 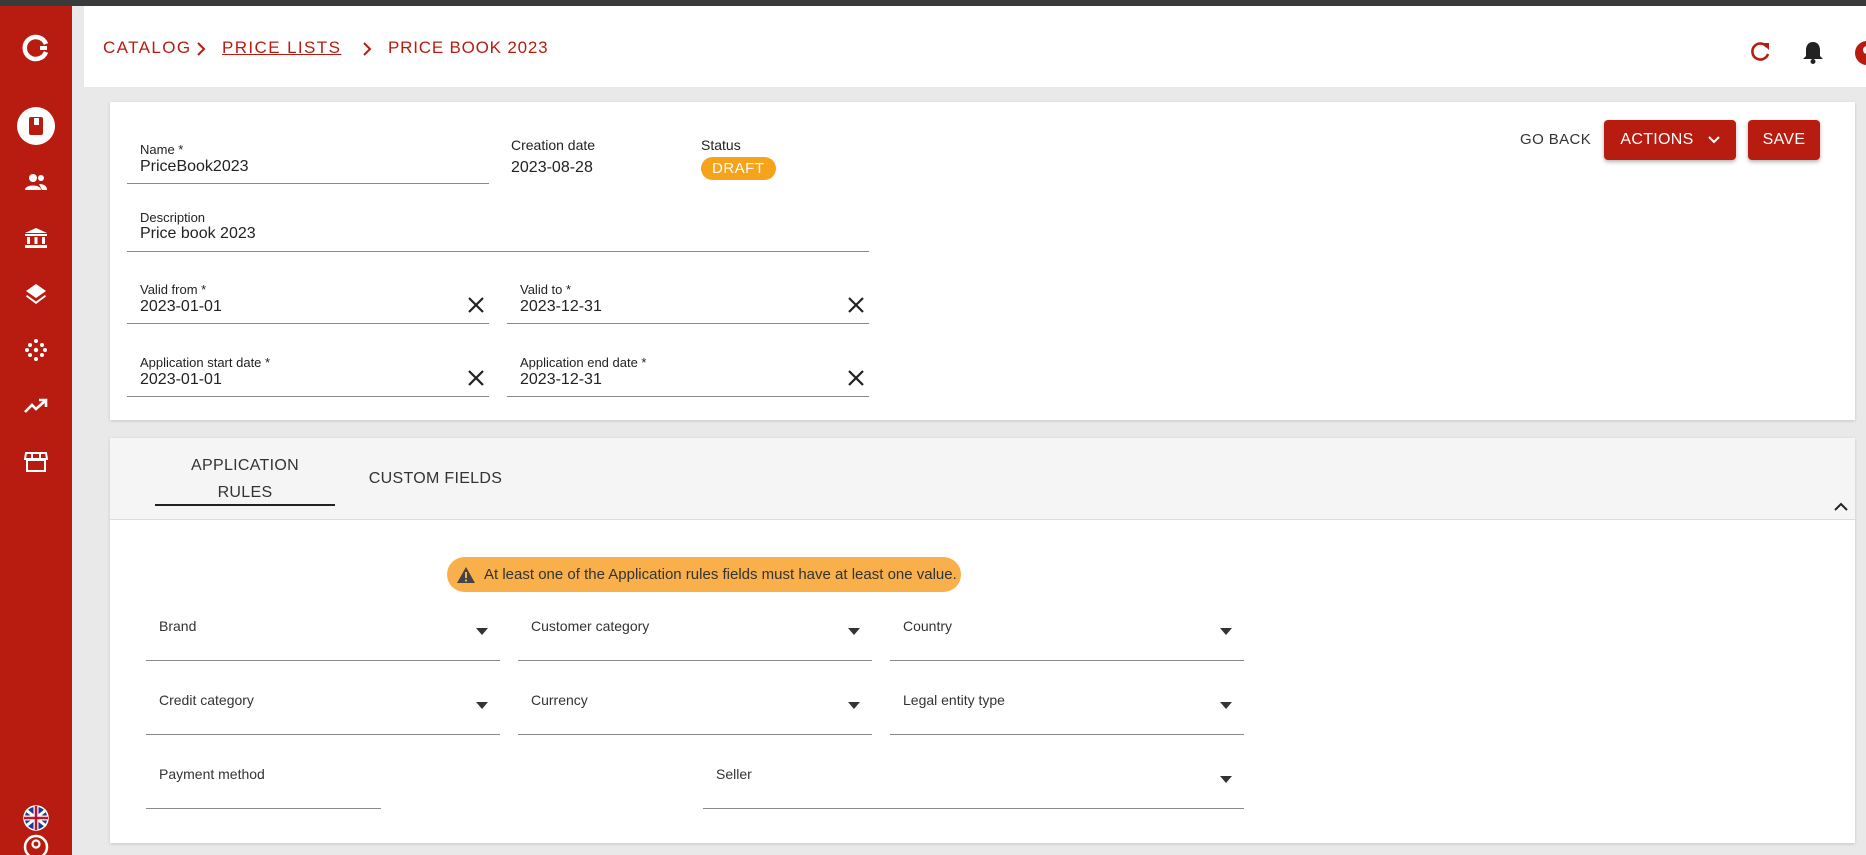 I want to click on breadcrumb-catalog: CATALOG, so click(x=147, y=48).